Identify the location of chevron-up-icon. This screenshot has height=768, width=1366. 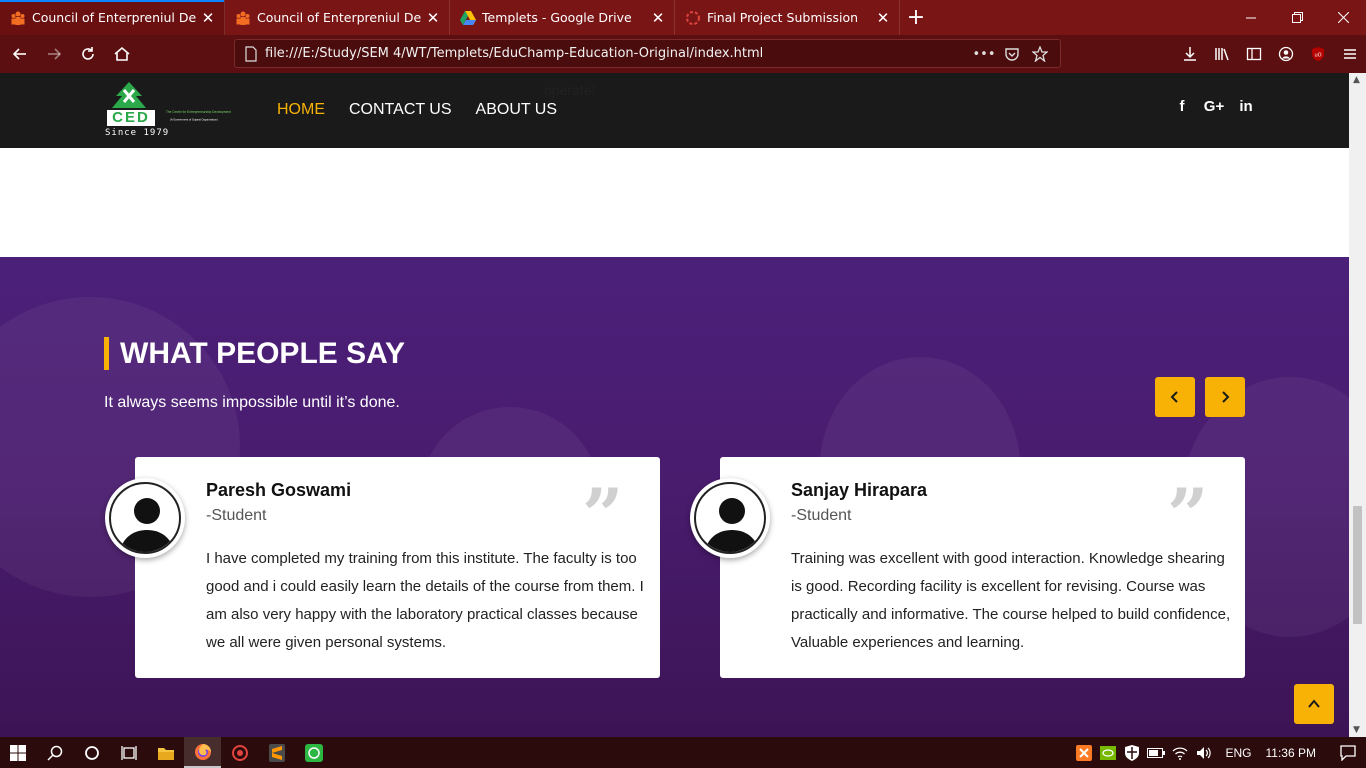
(1314, 703).